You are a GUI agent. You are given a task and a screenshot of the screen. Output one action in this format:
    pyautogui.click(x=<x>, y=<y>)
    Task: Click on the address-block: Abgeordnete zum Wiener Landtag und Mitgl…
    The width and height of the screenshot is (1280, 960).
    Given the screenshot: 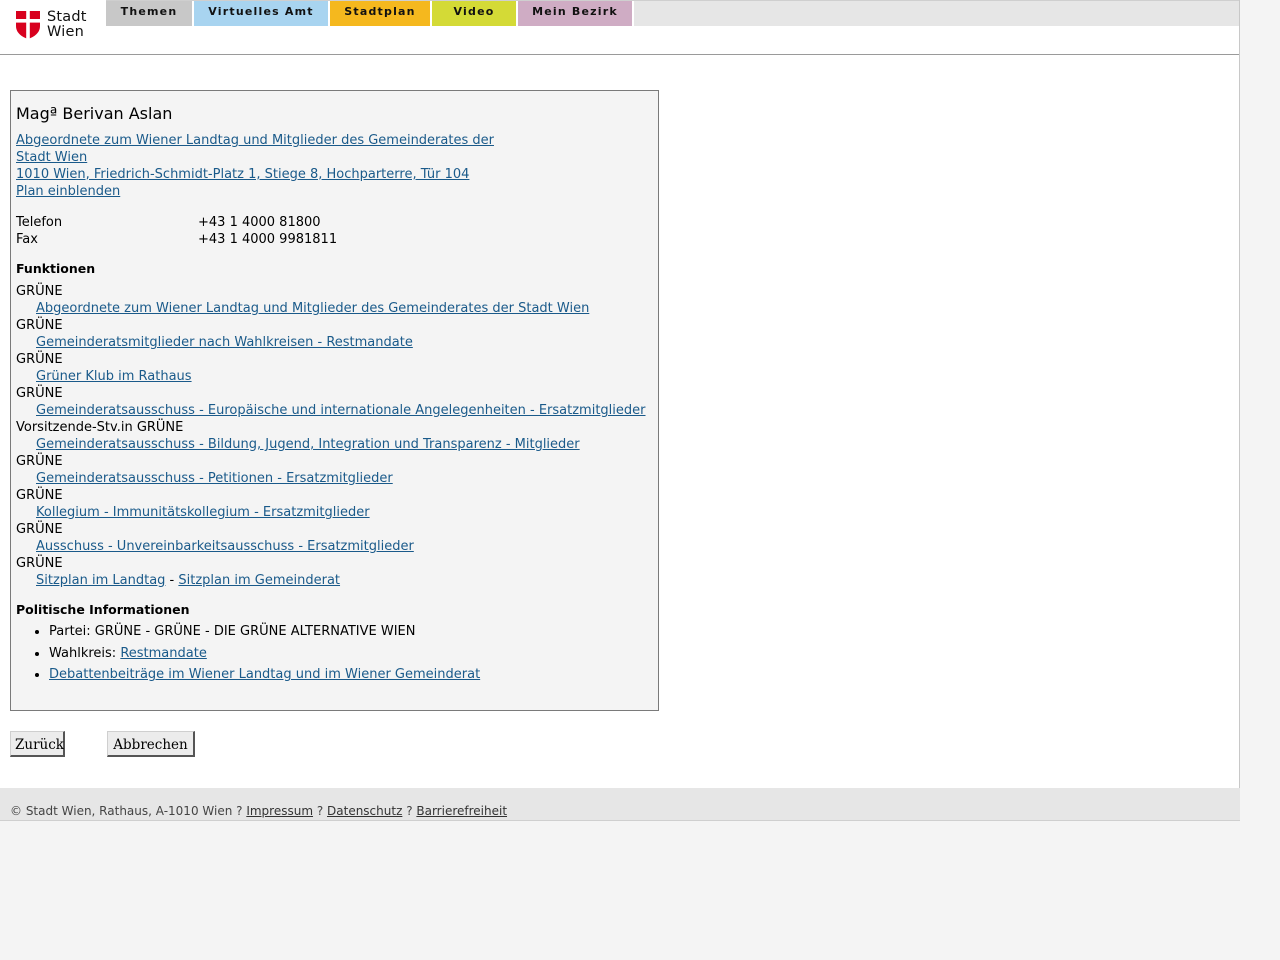 What is the action you would take?
    pyautogui.click(x=266, y=166)
    